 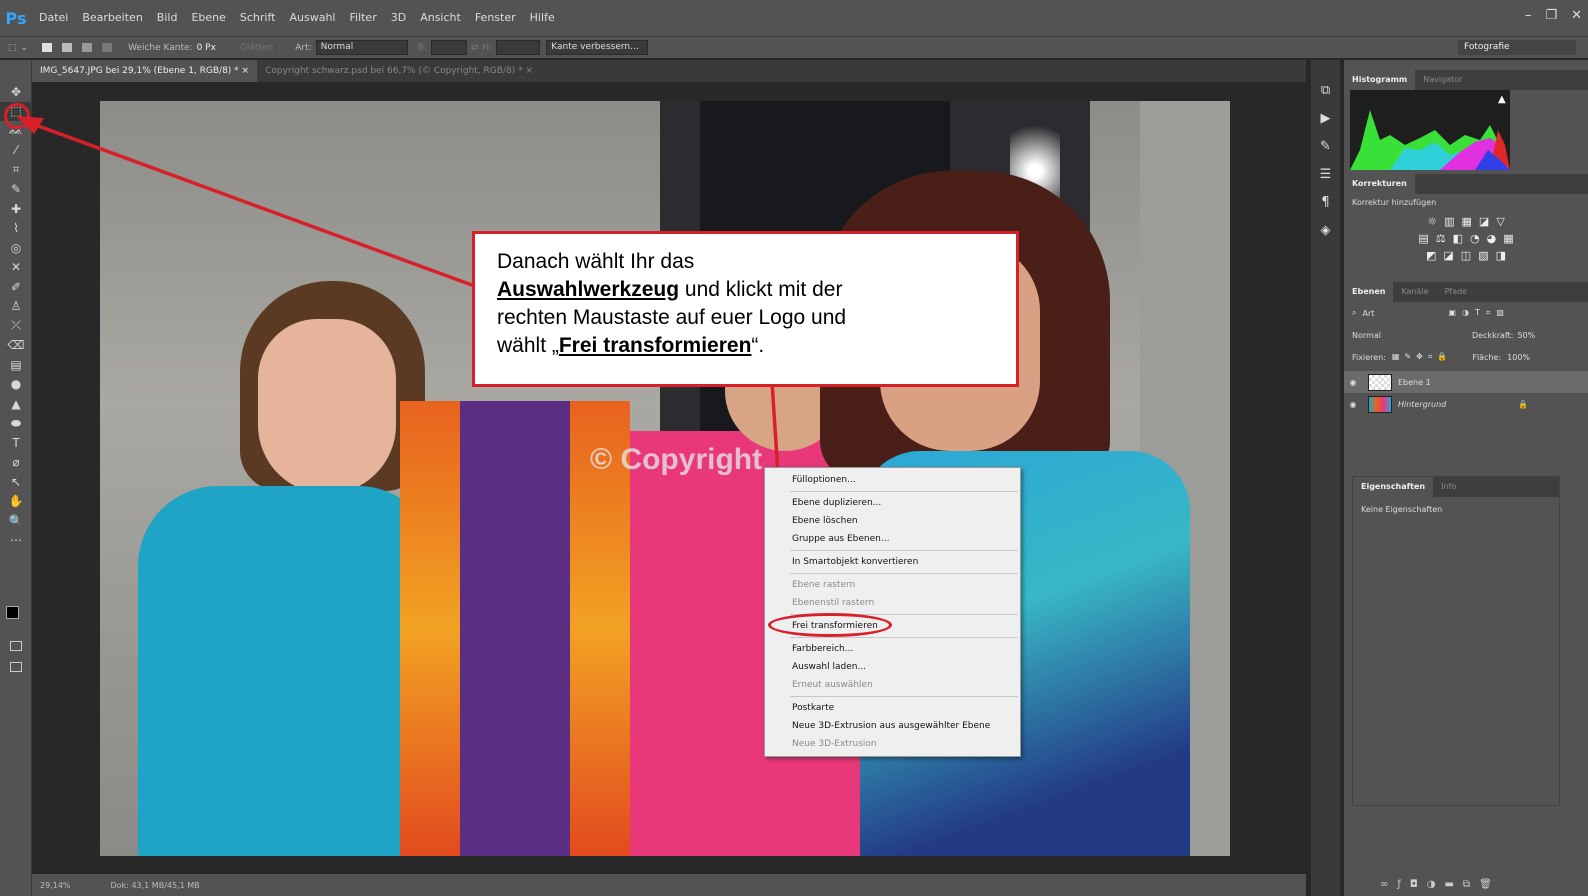 What do you see at coordinates (16, 482) in the screenshot?
I see `tool-20-icon: ↖` at bounding box center [16, 482].